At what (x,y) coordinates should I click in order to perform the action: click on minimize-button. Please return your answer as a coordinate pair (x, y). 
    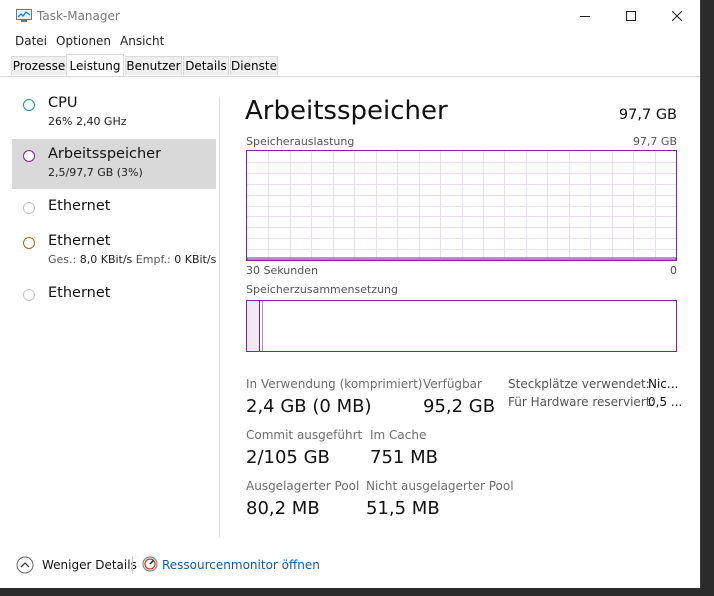
    Looking at the image, I should click on (585, 16).